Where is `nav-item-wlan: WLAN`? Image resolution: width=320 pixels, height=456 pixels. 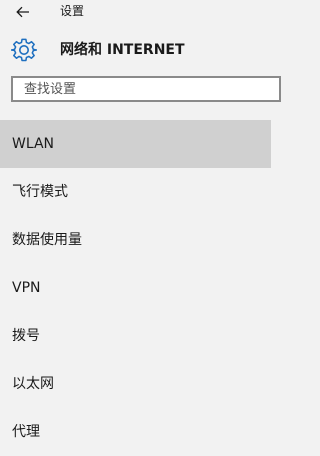 nav-item-wlan: WLAN is located at coordinates (135, 144).